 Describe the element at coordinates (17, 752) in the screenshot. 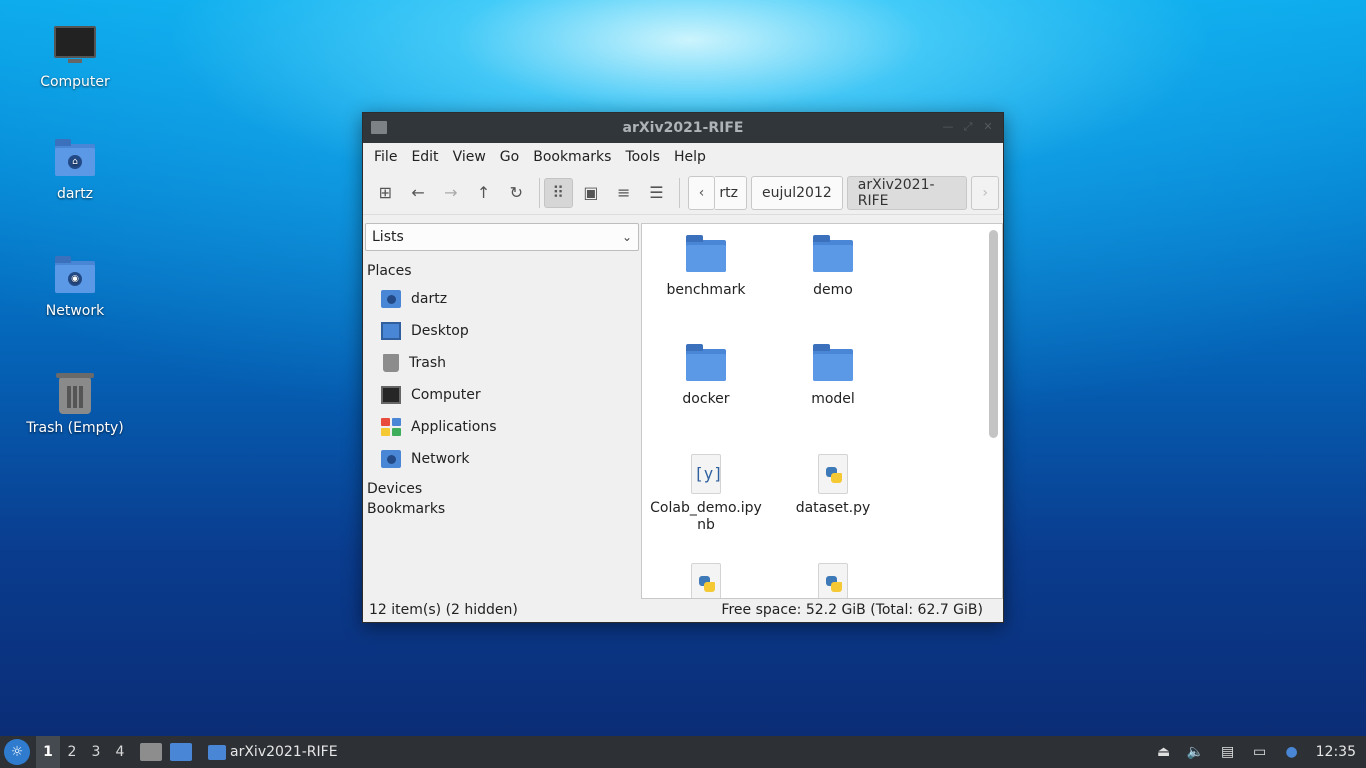

I see `start-menu-icon: ☼` at that location.